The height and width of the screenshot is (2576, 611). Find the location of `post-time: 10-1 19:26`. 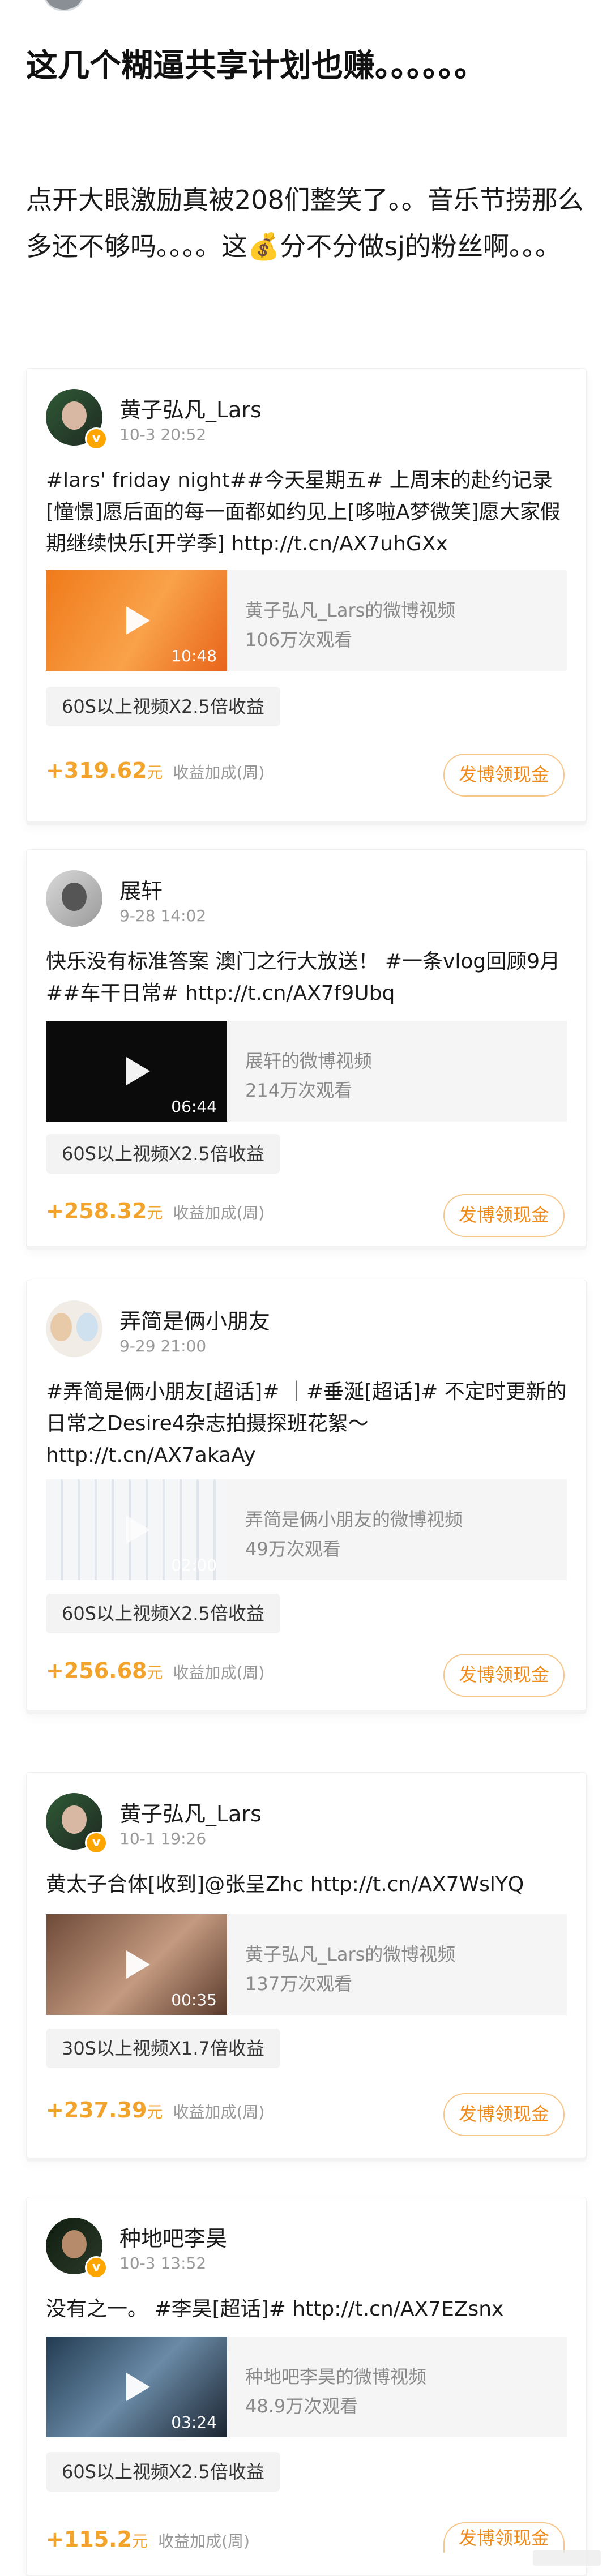

post-time: 10-1 19:26 is located at coordinates (163, 1838).